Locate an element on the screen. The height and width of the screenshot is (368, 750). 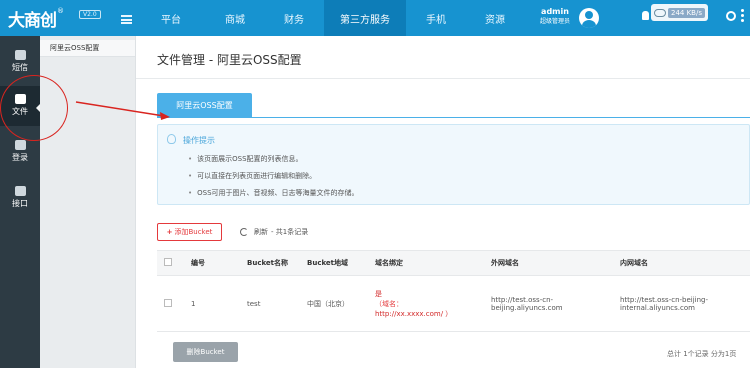
logo-registered-mark: ® is located at coordinates (60, 11).